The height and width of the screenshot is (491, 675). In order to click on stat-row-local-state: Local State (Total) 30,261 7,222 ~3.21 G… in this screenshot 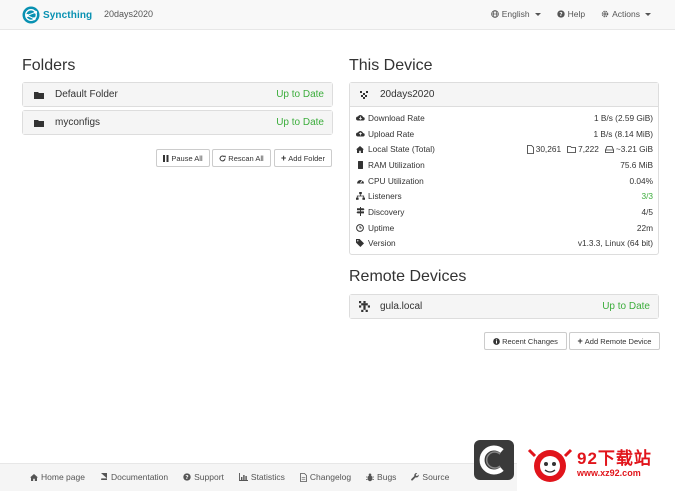, I will do `click(504, 149)`.